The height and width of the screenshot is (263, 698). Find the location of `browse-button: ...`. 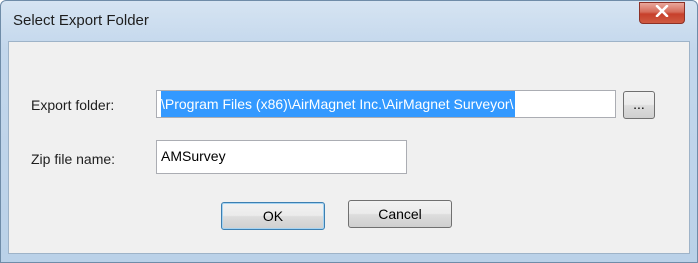

browse-button: ... is located at coordinates (639, 105).